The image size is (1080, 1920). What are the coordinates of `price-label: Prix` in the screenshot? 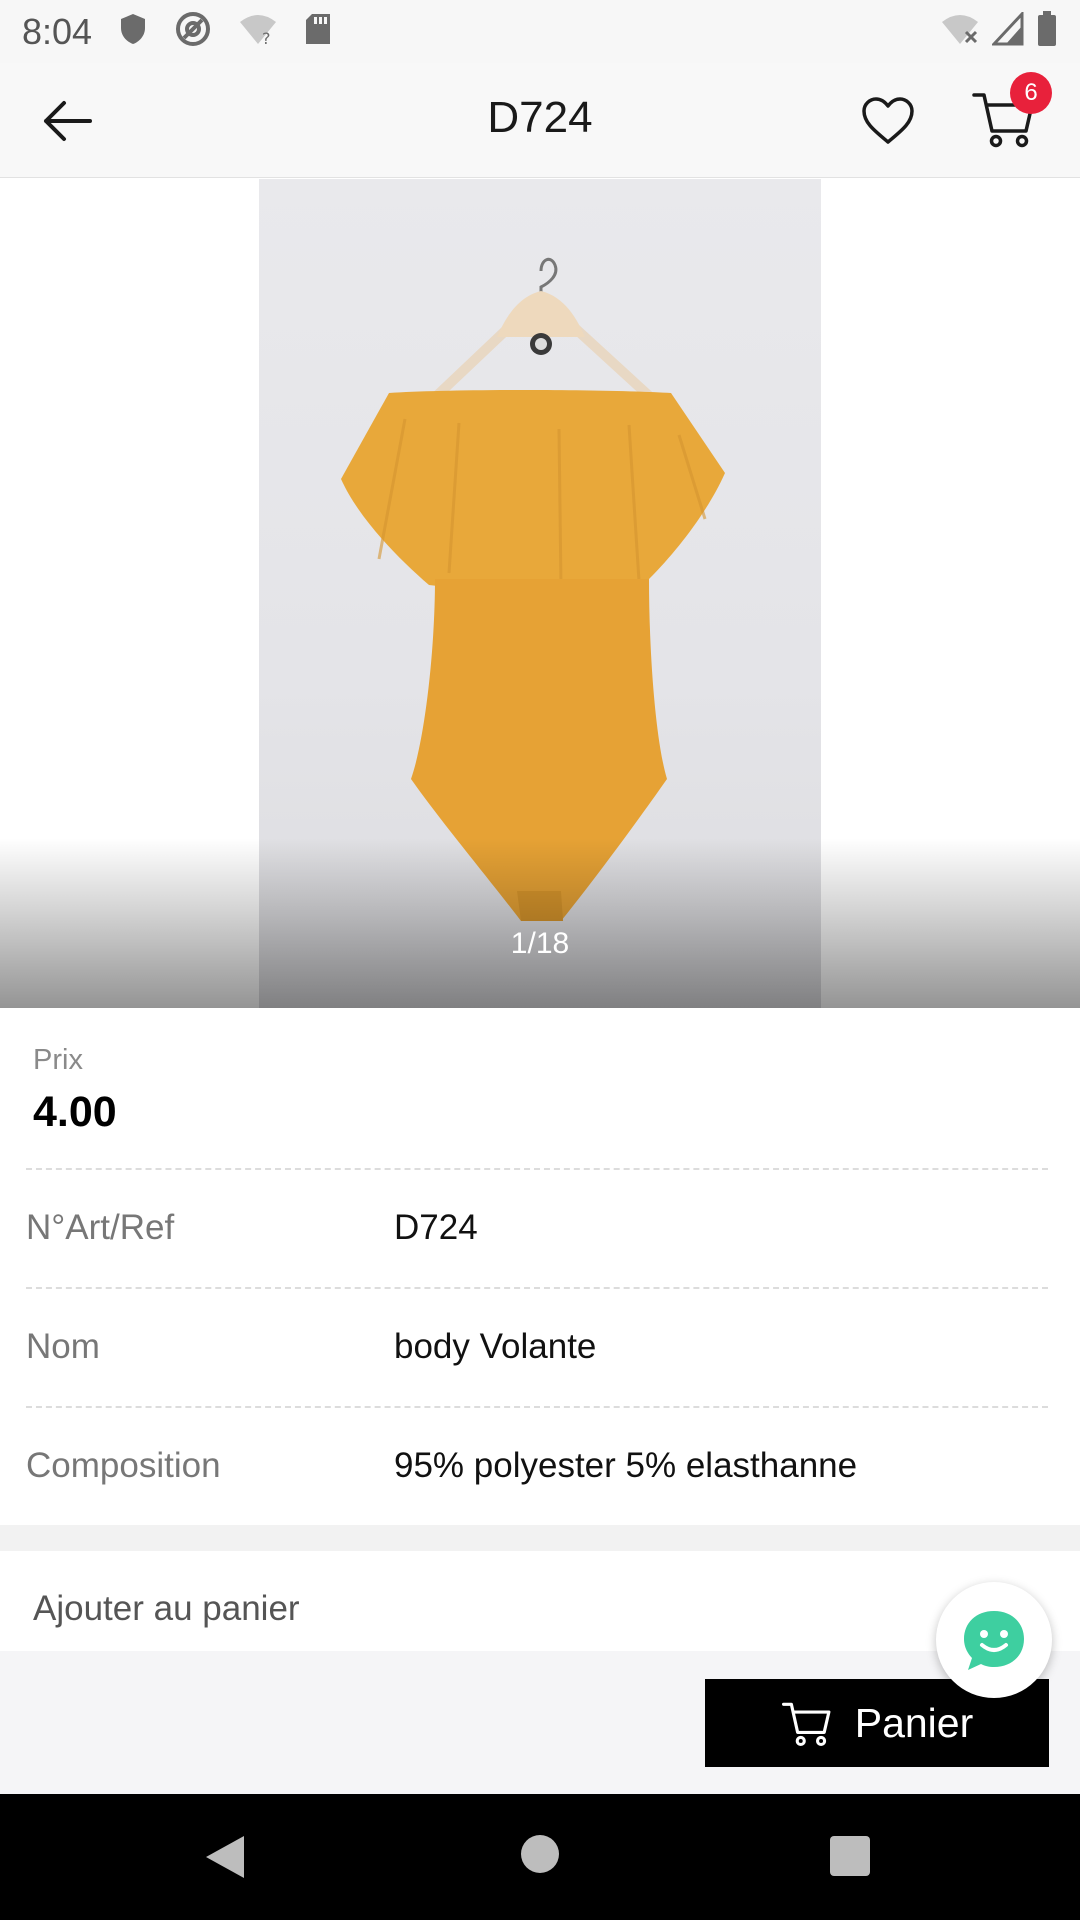 It's located at (58, 1060).